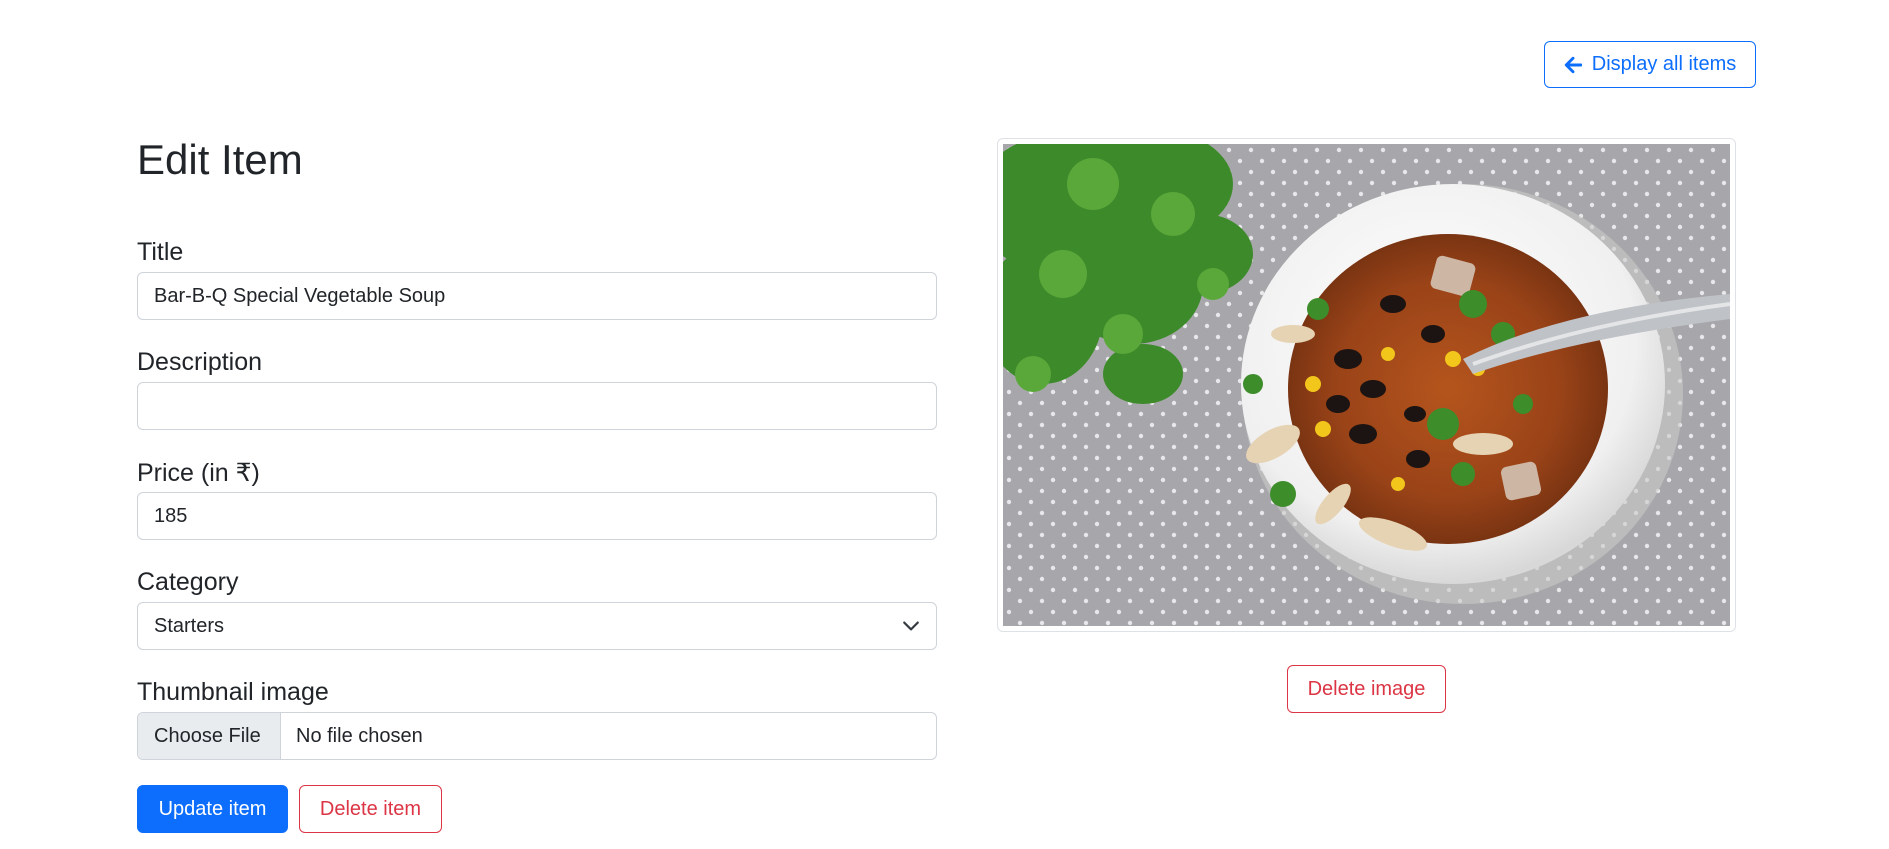 This screenshot has width=1889, height=849. What do you see at coordinates (370, 809) in the screenshot?
I see `delete-item-button: Delete item` at bounding box center [370, 809].